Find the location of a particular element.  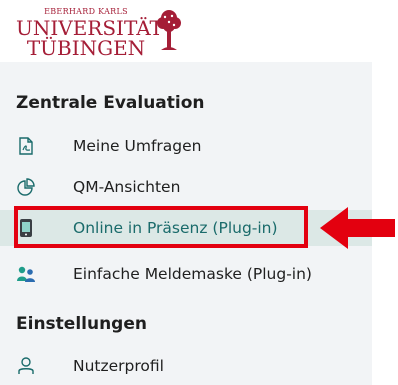

people-group-icon is located at coordinates (26, 274).